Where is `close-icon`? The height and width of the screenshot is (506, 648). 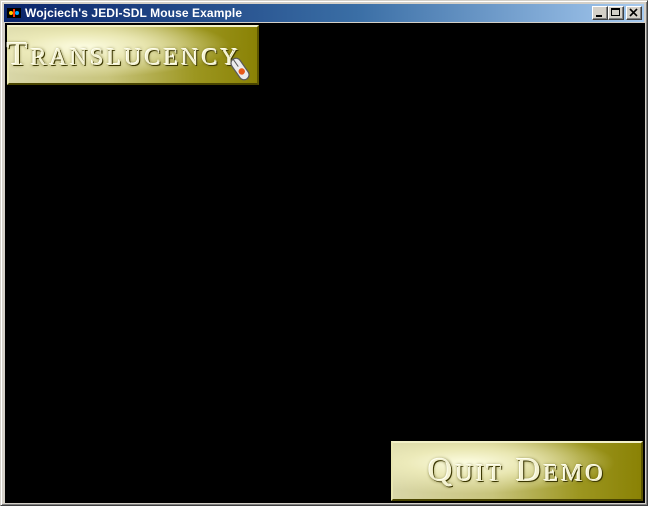
close-icon is located at coordinates (633, 12).